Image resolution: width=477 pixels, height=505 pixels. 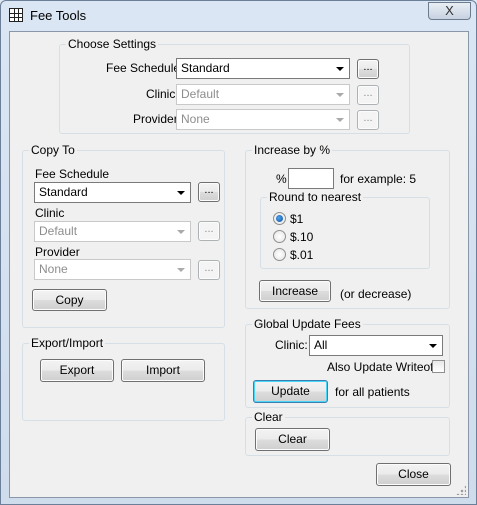 What do you see at coordinates (279, 218) in the screenshot?
I see `round-dollar-radio` at bounding box center [279, 218].